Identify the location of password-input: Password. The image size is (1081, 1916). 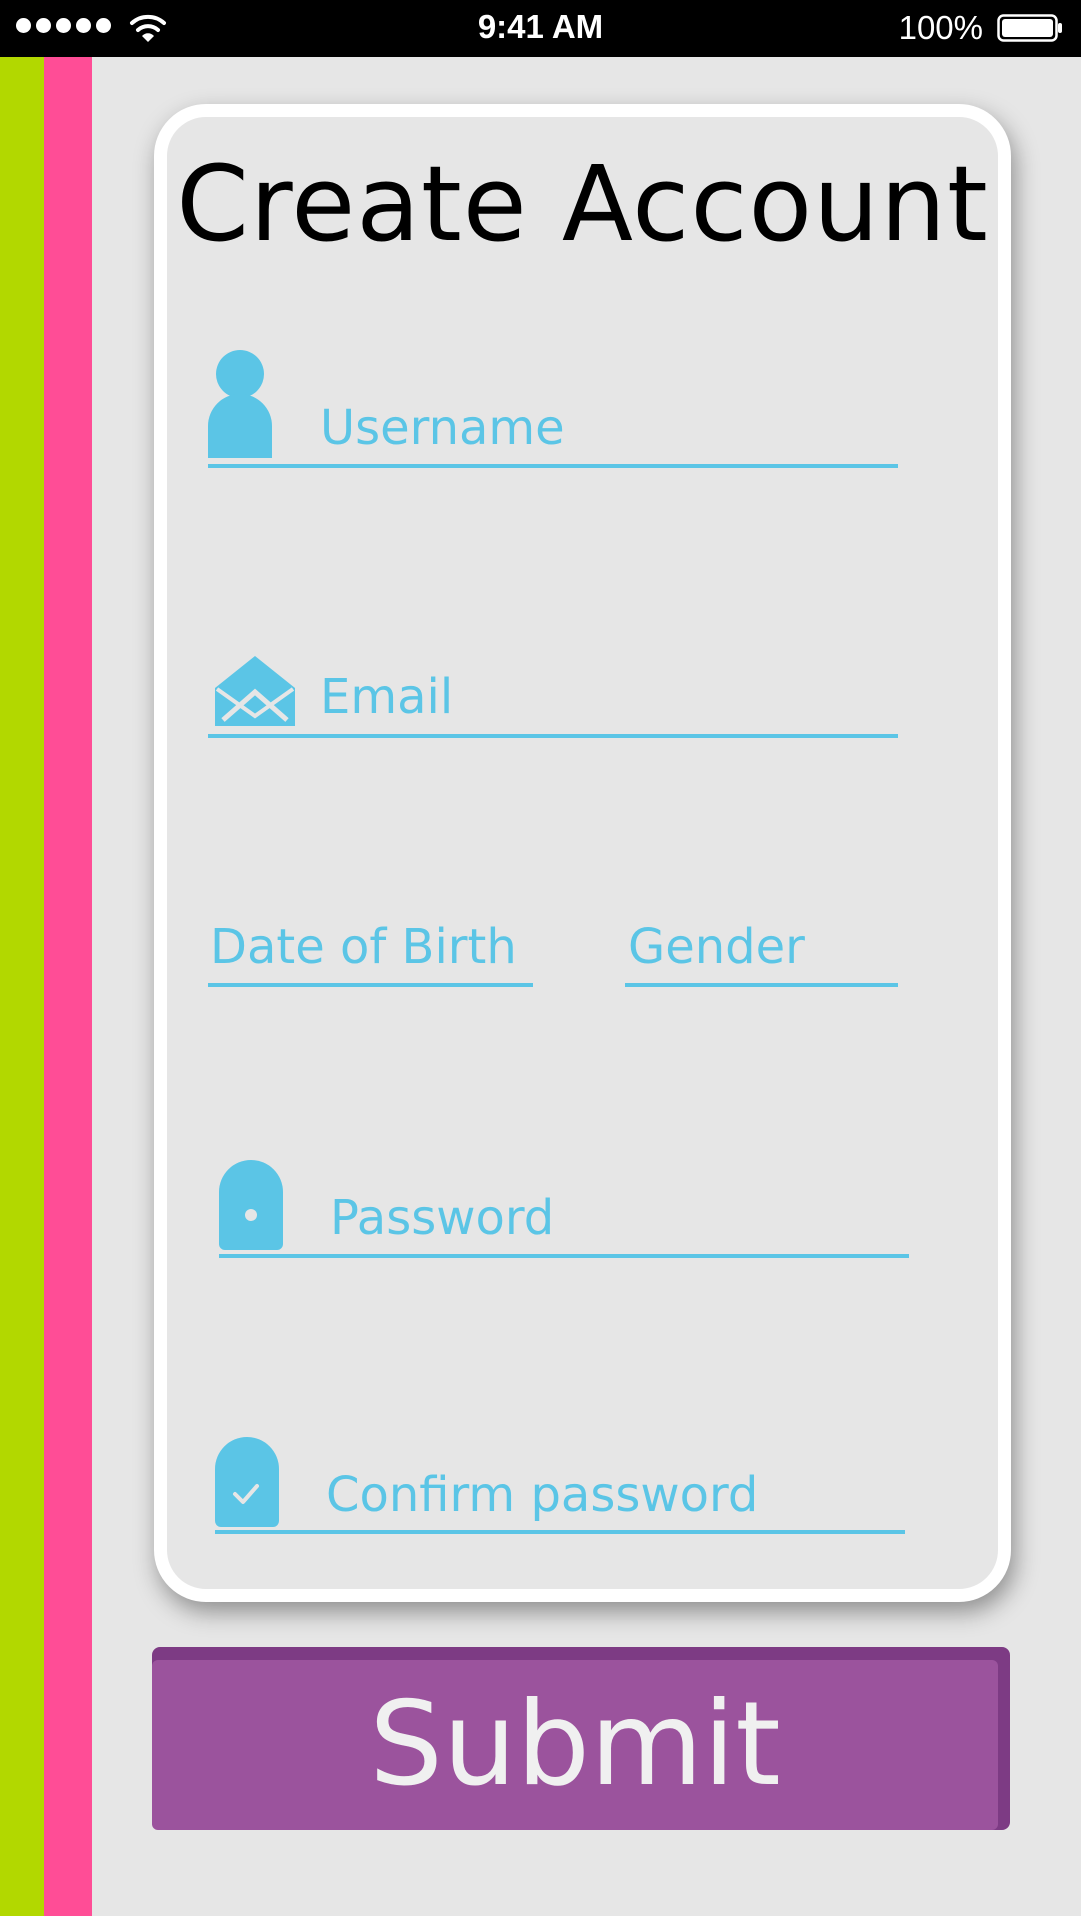
(442, 1218).